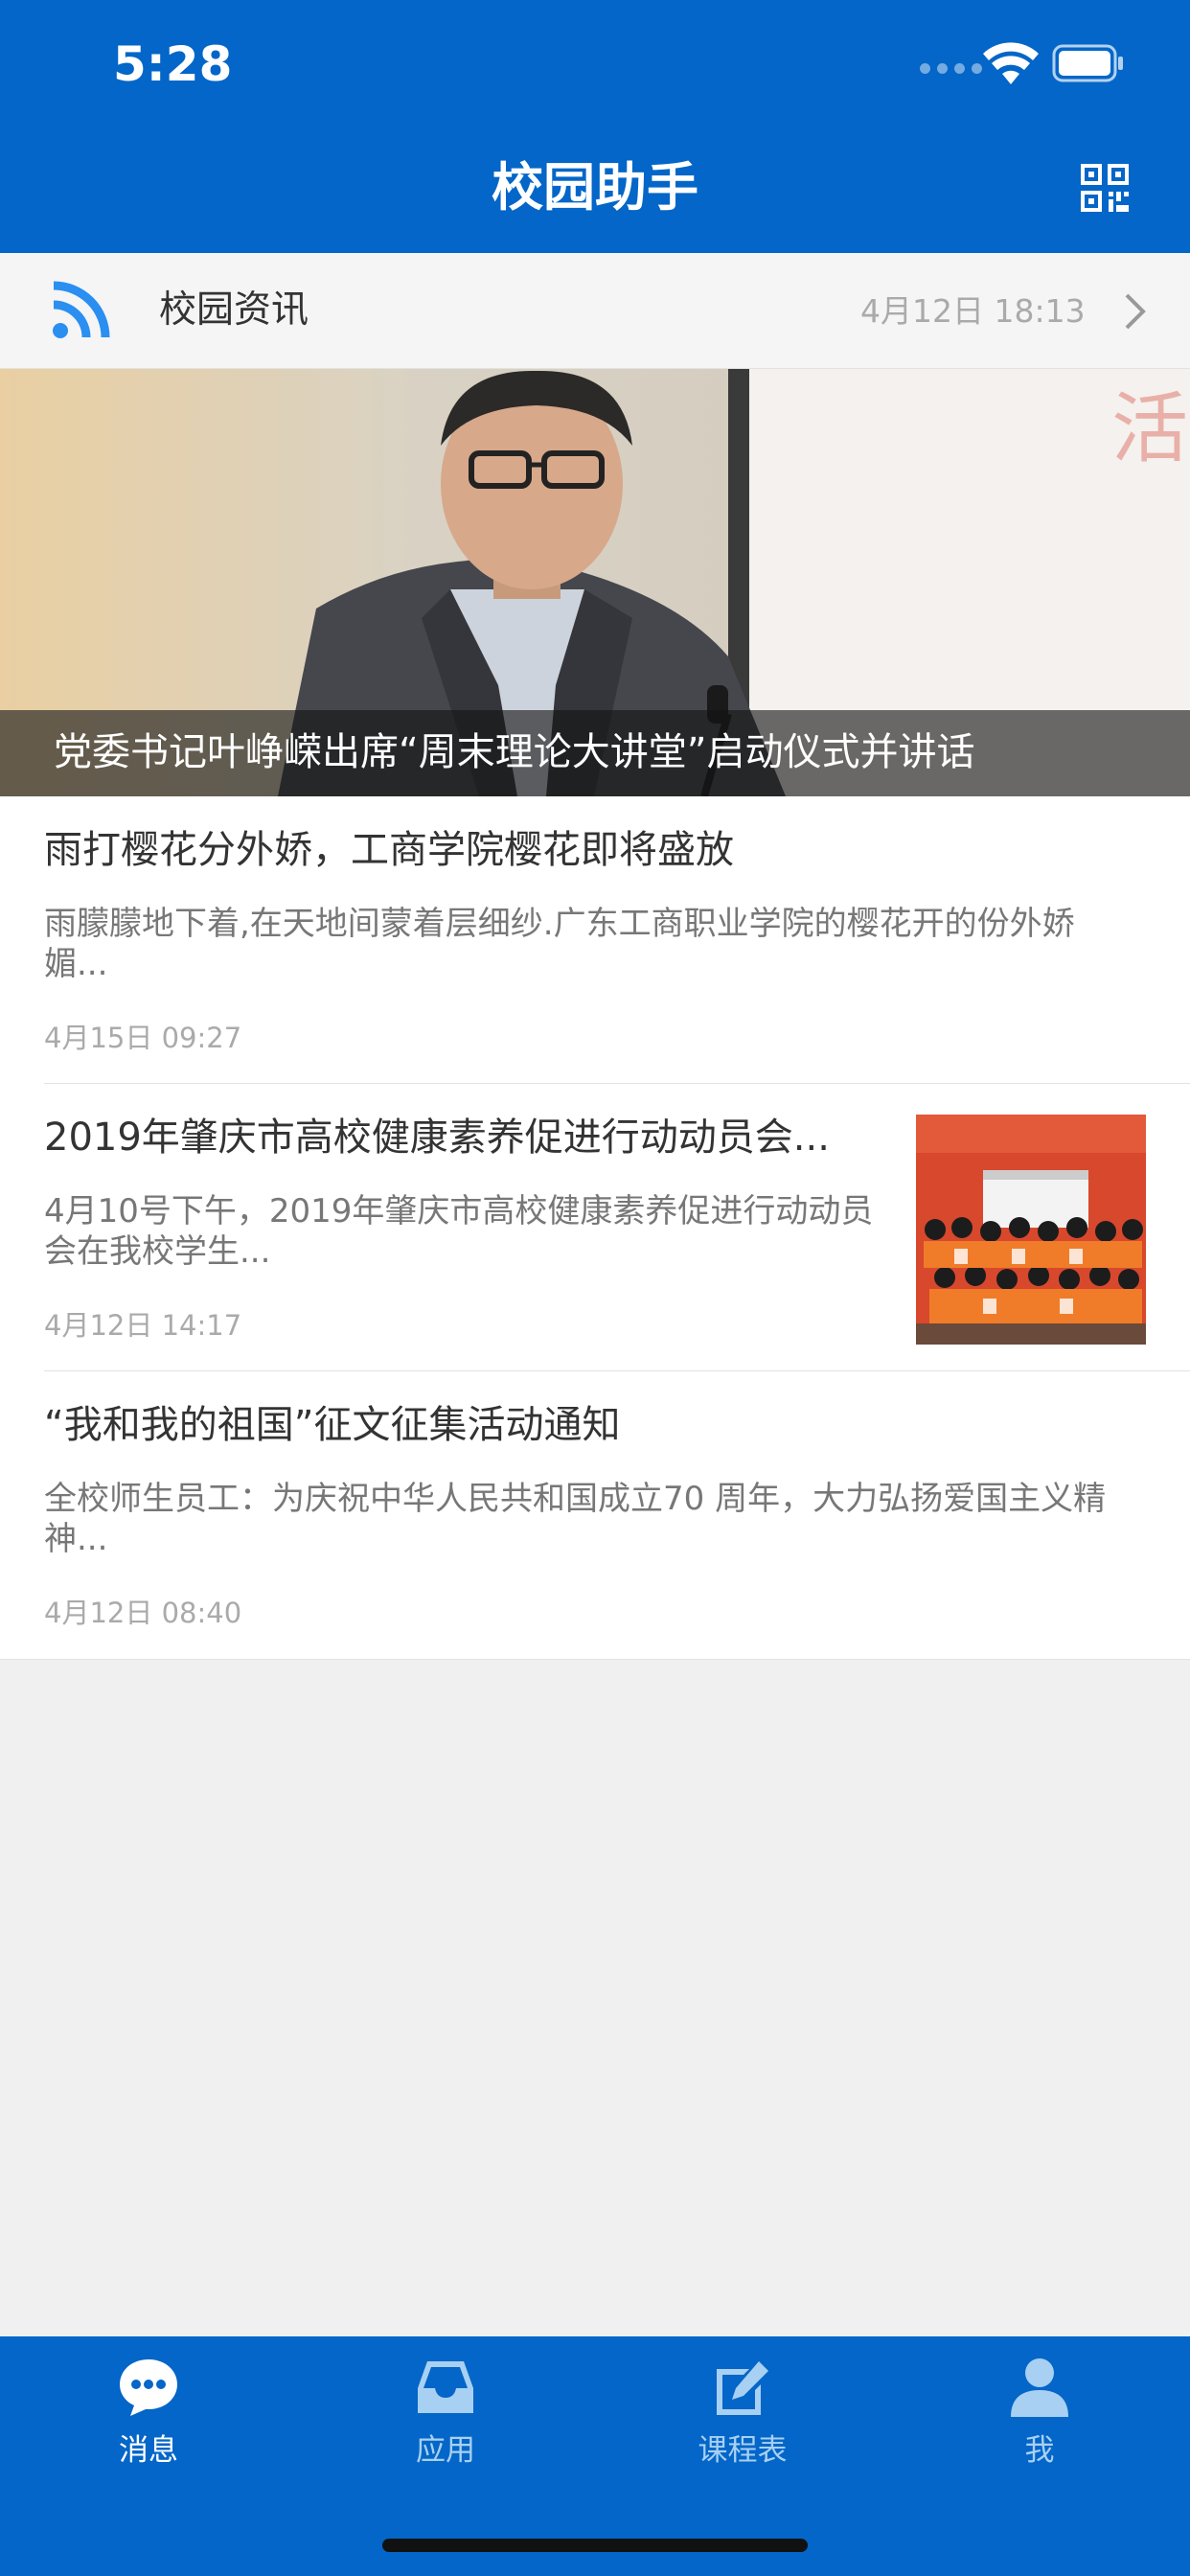  What do you see at coordinates (595, 311) in the screenshot?
I see `news-section-header: 校园资讯 4月12日 18:13` at bounding box center [595, 311].